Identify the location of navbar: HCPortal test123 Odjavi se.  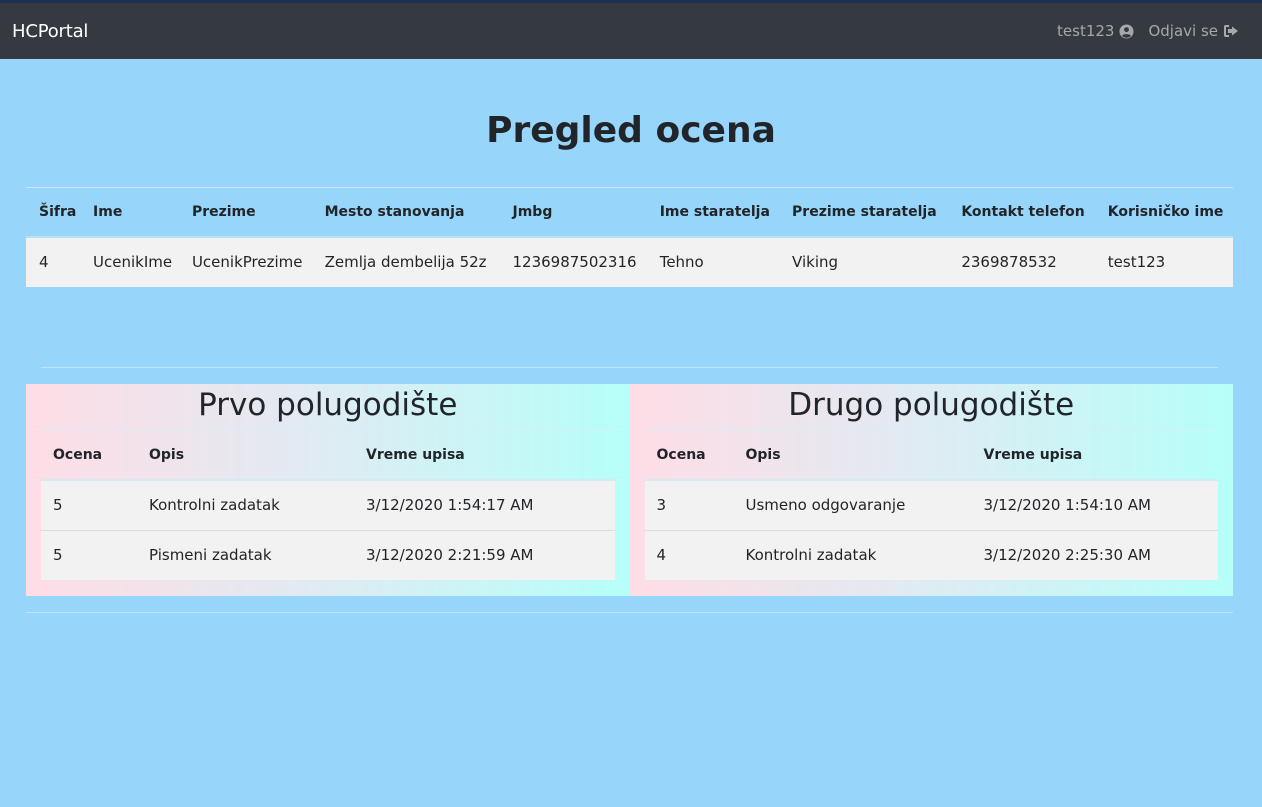
(631, 31).